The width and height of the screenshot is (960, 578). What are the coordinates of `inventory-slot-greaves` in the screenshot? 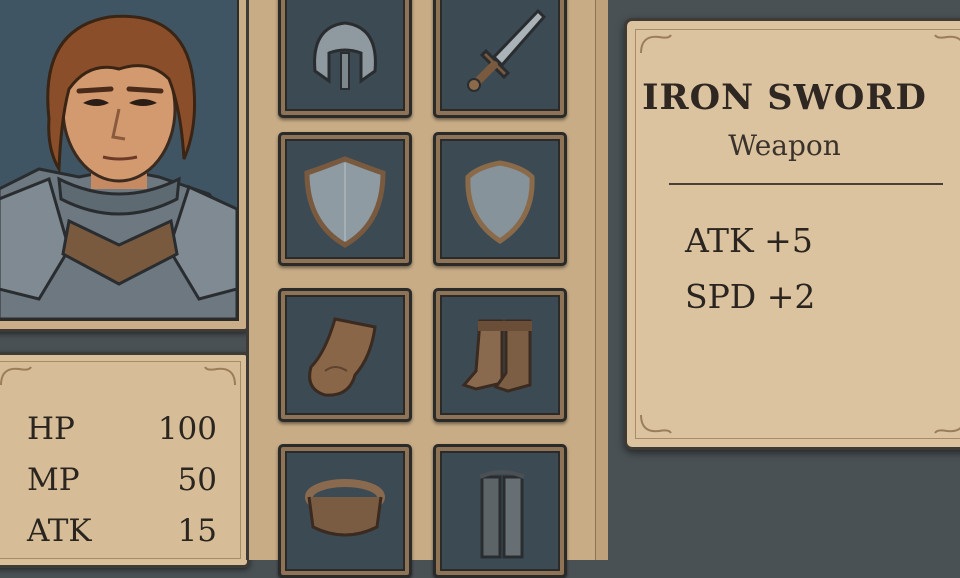 It's located at (500, 511).